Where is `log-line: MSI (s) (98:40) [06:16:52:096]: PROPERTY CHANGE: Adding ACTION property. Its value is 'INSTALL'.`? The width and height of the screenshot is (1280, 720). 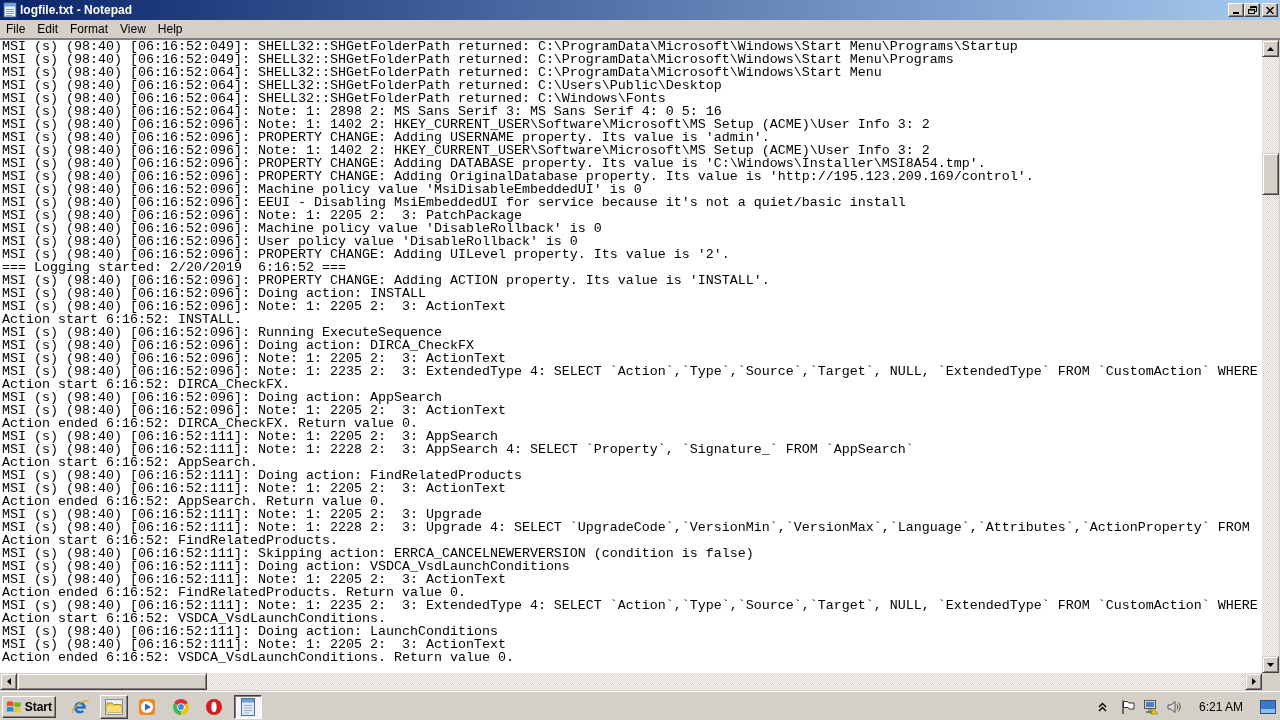
log-line: MSI (s) (98:40) [06:16:52:096]: PROPERTY CHANGE: Adding ACTION property. Its value is 'INSTALL'. is located at coordinates (386, 280).